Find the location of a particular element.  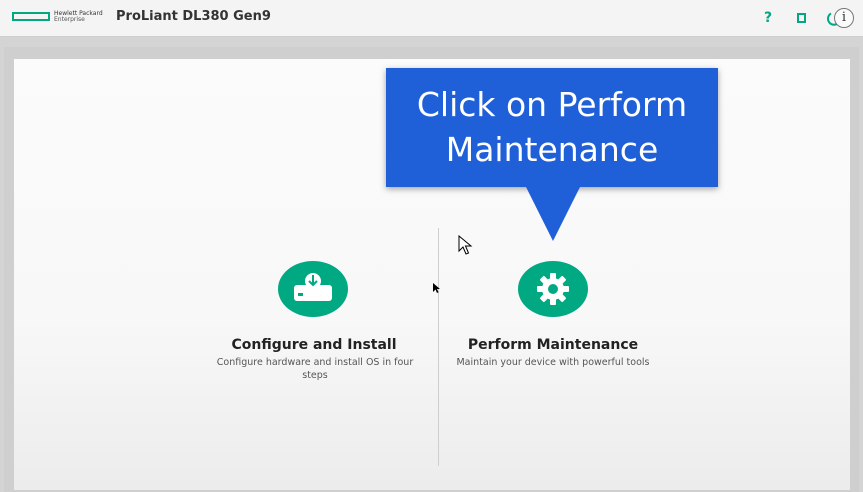

configure-install-title: Configure and Install is located at coordinates (314, 345).